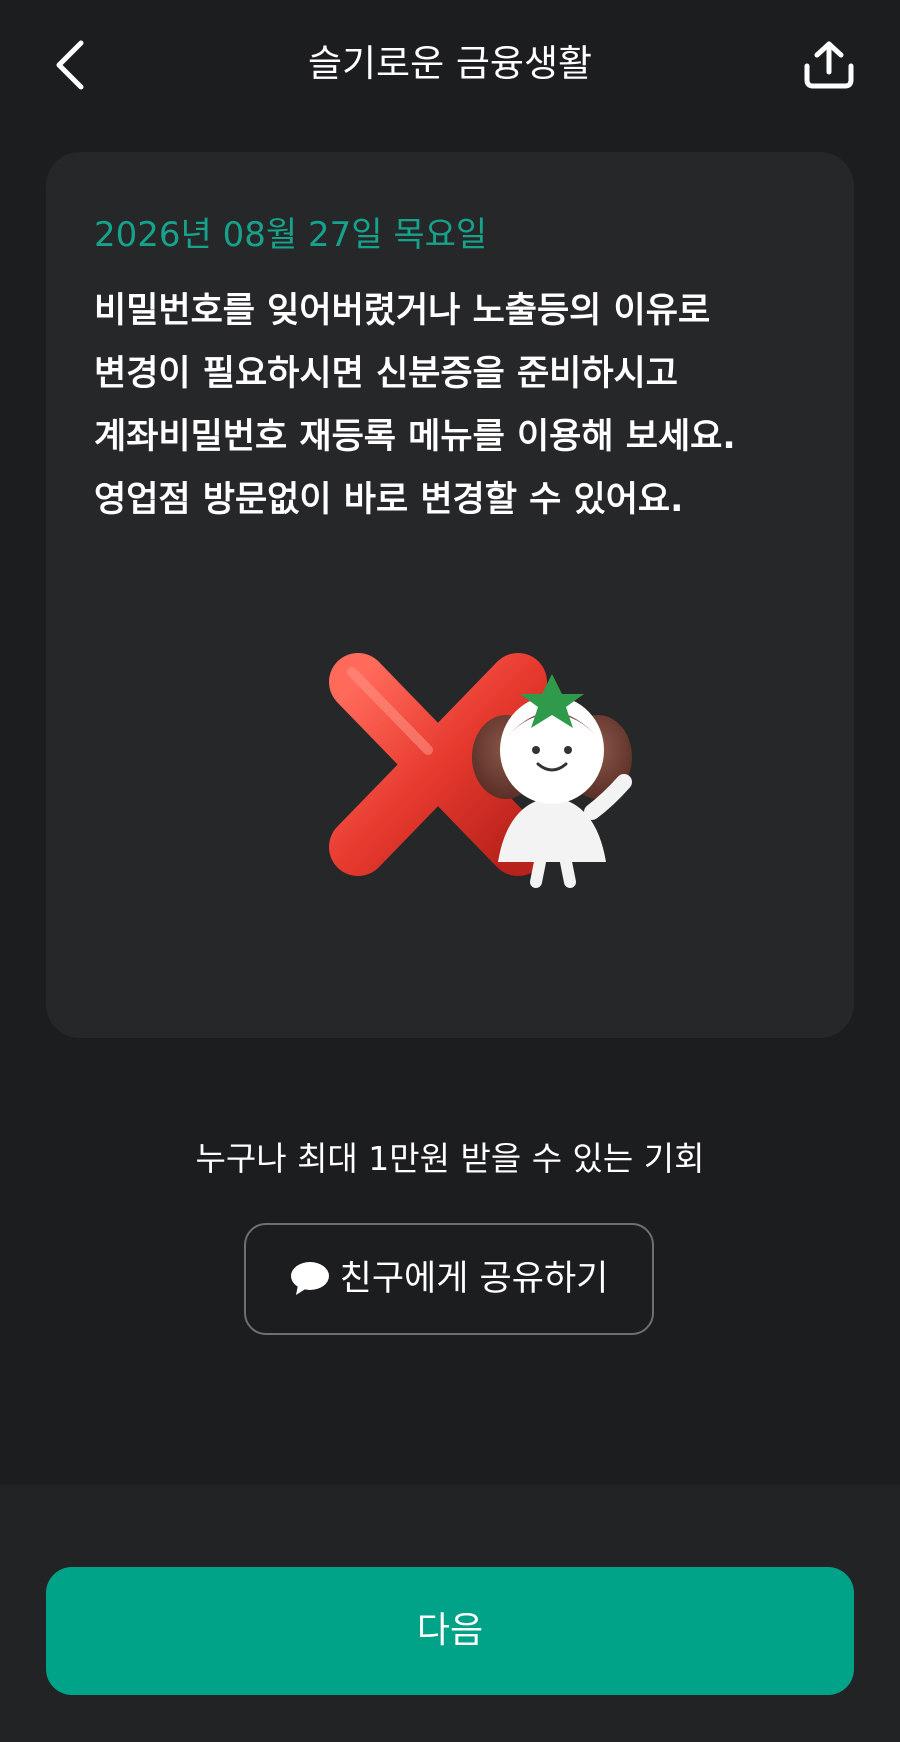 This screenshot has width=900, height=1742. What do you see at coordinates (450, 1158) in the screenshot?
I see `promo-text: 누구나 최대 1만원 받을 수 있는 기회` at bounding box center [450, 1158].